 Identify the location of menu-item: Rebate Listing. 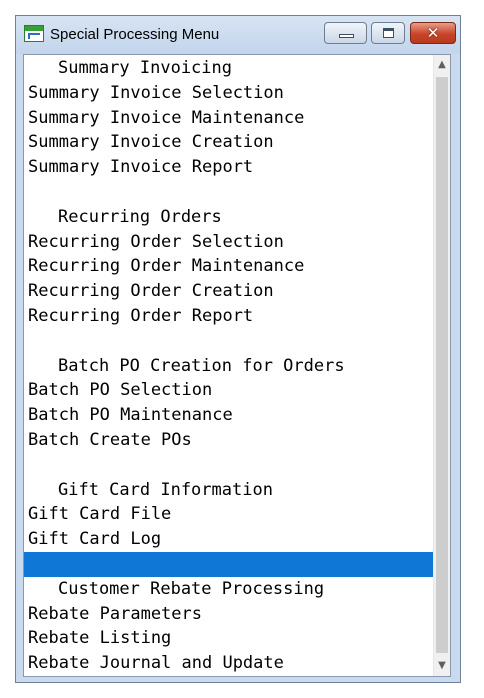
(228, 638).